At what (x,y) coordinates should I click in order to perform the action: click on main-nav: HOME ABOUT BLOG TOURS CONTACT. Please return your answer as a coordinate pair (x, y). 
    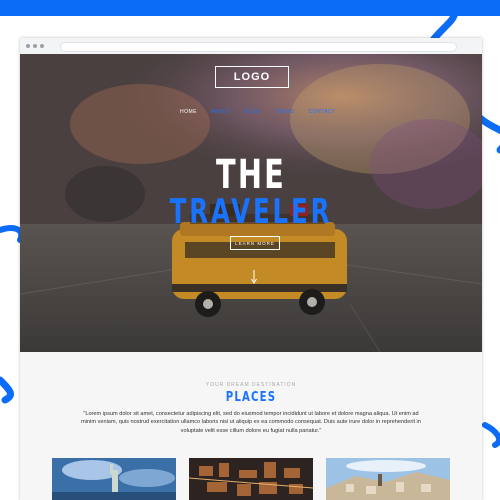
    Looking at the image, I should click on (258, 112).